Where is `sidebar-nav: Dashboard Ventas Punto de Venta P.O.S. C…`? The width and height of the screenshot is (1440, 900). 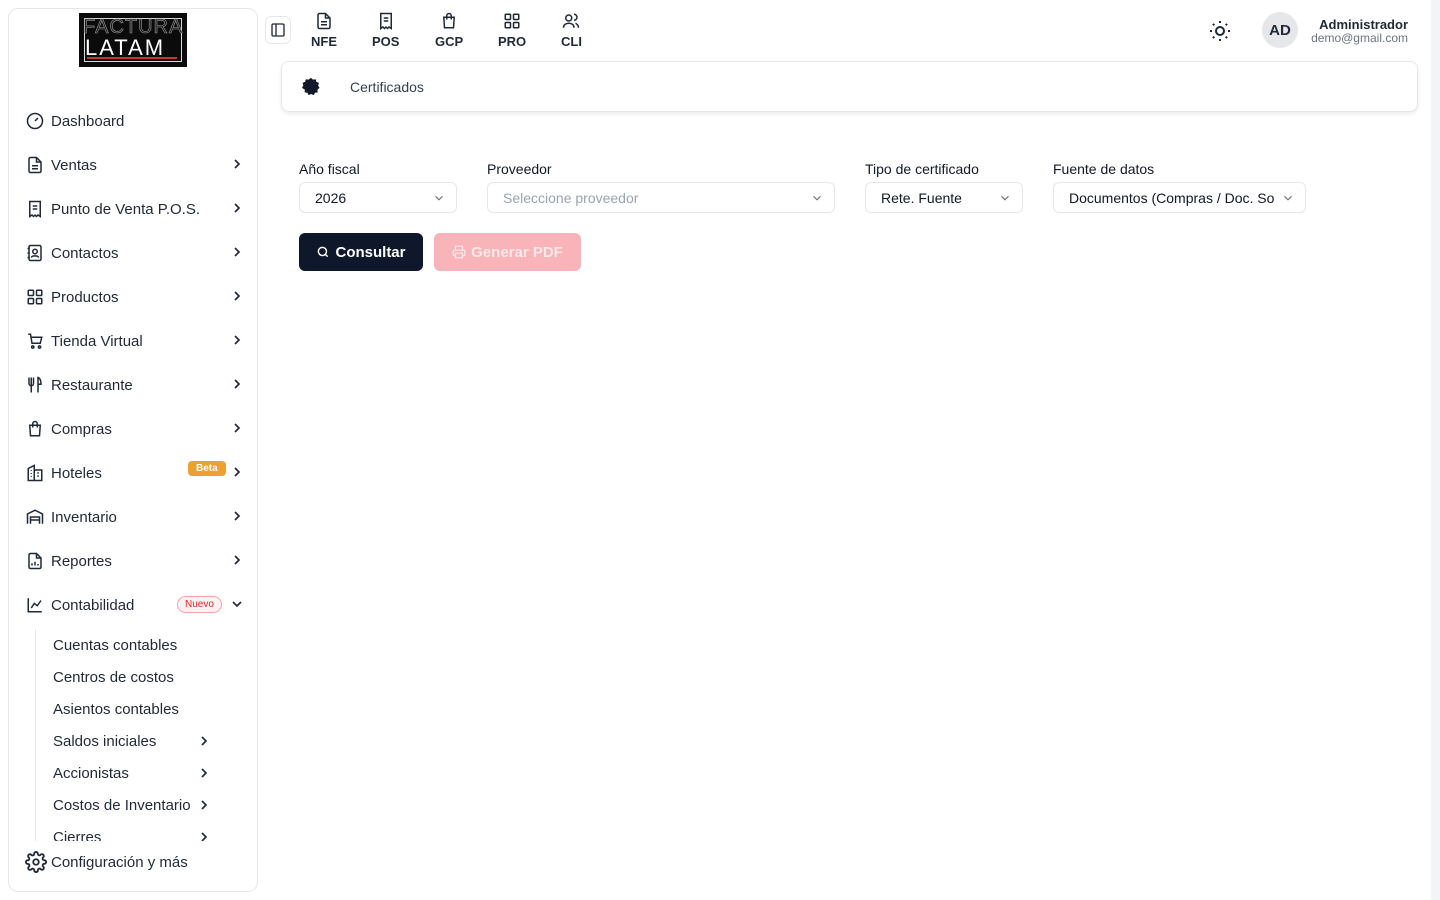 sidebar-nav: Dashboard Ventas Punto de Venta P.O.S. C… is located at coordinates (133, 363).